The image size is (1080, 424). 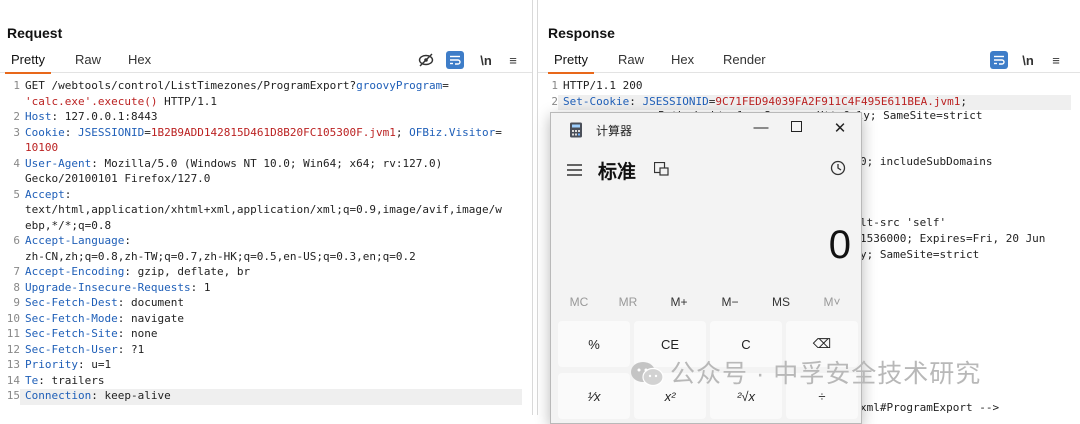 I want to click on memory-subtract-button: M−, so click(x=730, y=302).